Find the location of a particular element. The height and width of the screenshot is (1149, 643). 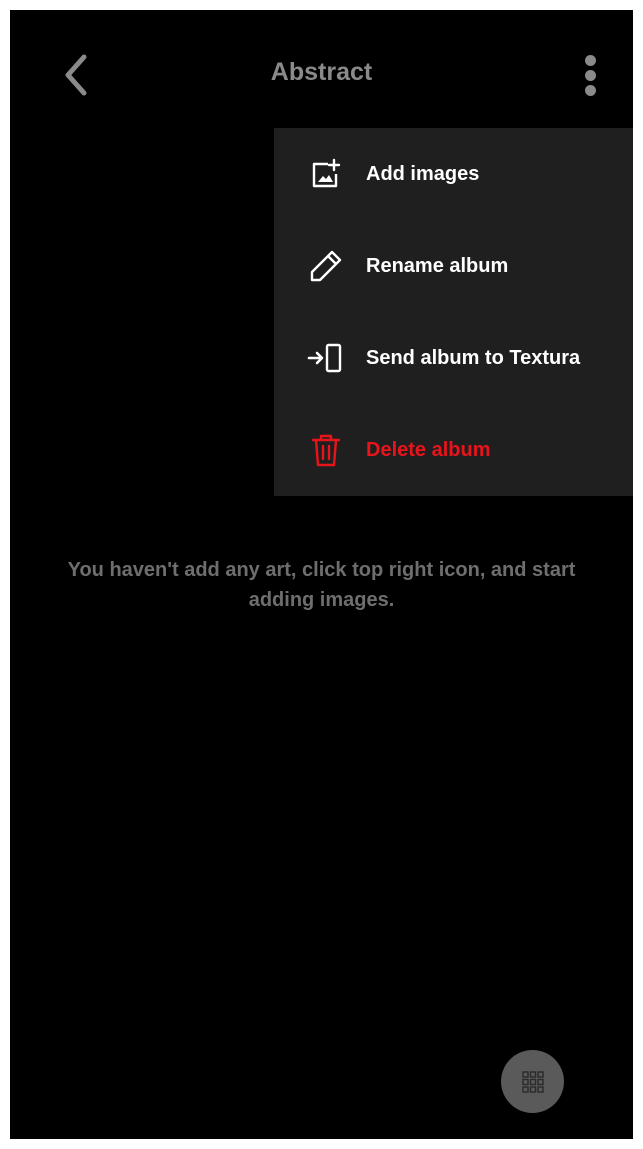

menu-item-add-images: Add images is located at coordinates (453, 174).